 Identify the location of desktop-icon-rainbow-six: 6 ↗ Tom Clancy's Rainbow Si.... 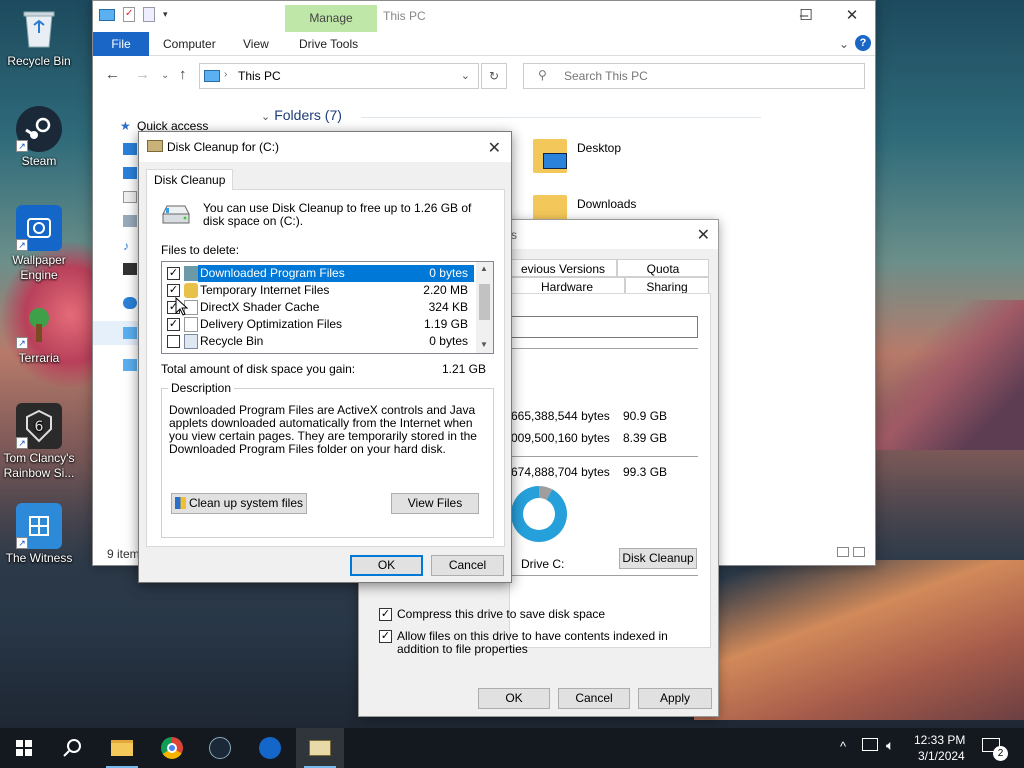
(39, 442).